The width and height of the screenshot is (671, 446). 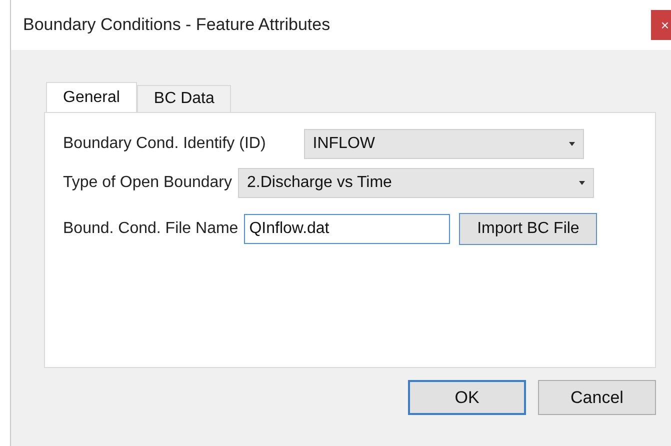 What do you see at coordinates (416, 183) in the screenshot?
I see `dropdown: 2.Discharge vs Time` at bounding box center [416, 183].